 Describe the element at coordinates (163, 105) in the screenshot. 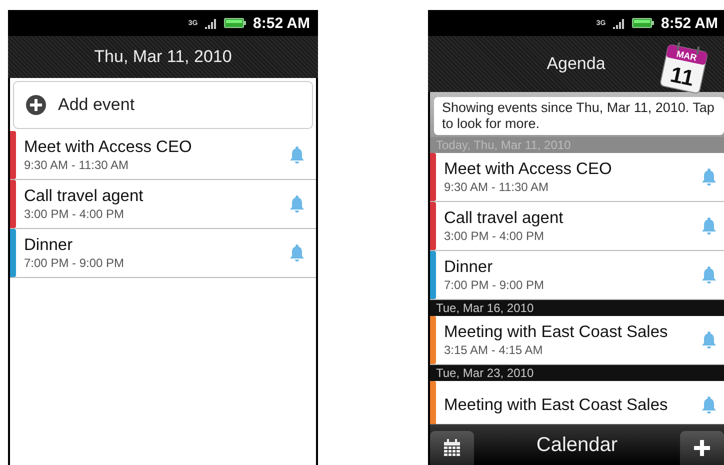

I see `add-event-button: Add event` at that location.